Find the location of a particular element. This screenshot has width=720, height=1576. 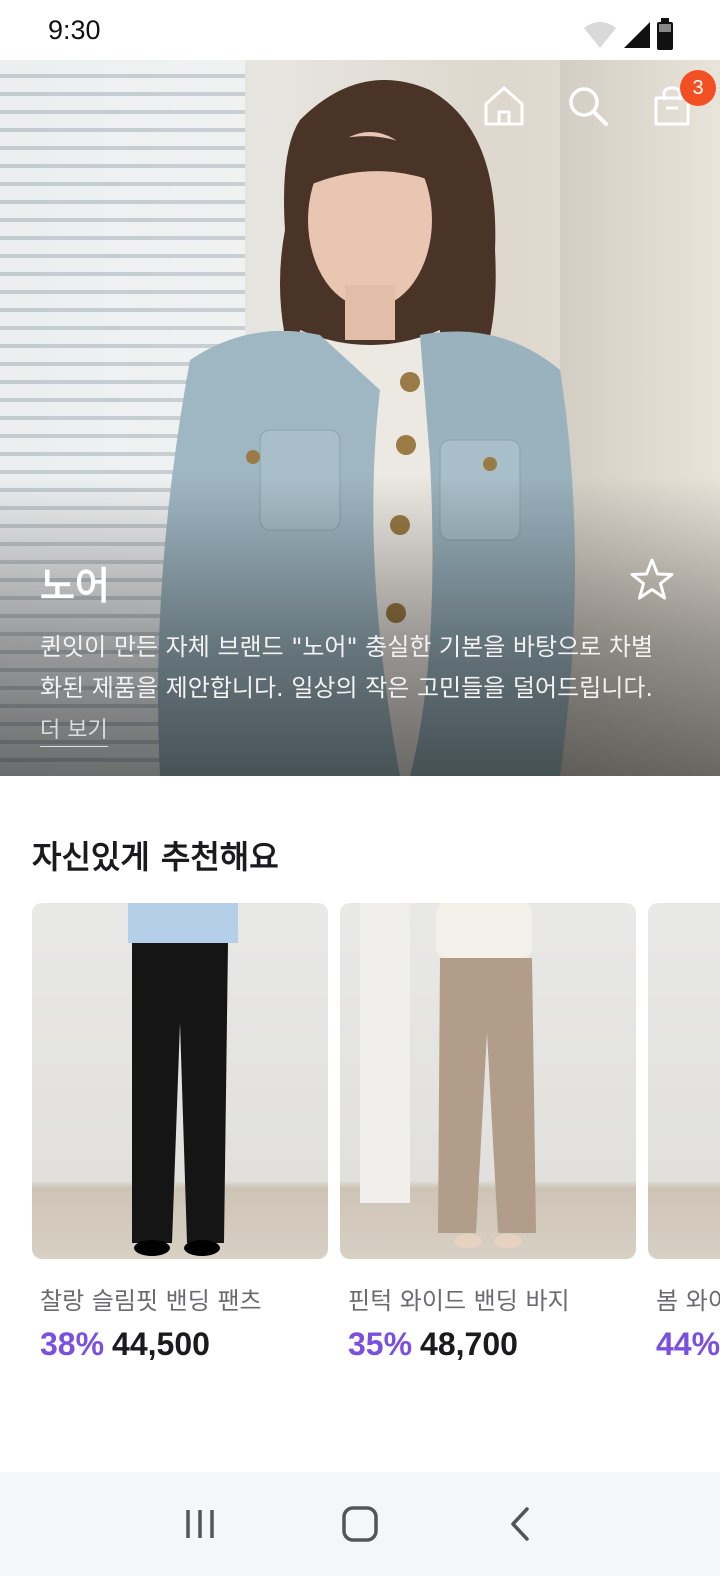

section-title-recommend: 자신있게 추천해요 is located at coordinates (155, 857).